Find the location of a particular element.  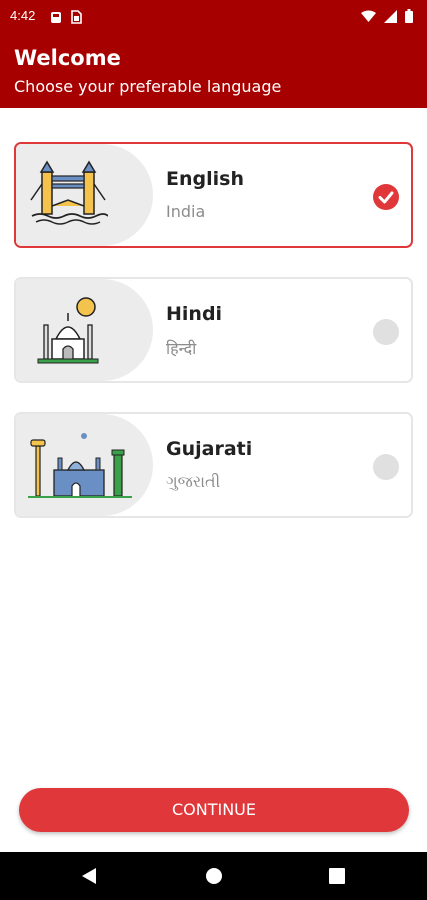

language-name: Gujarati is located at coordinates (209, 449).